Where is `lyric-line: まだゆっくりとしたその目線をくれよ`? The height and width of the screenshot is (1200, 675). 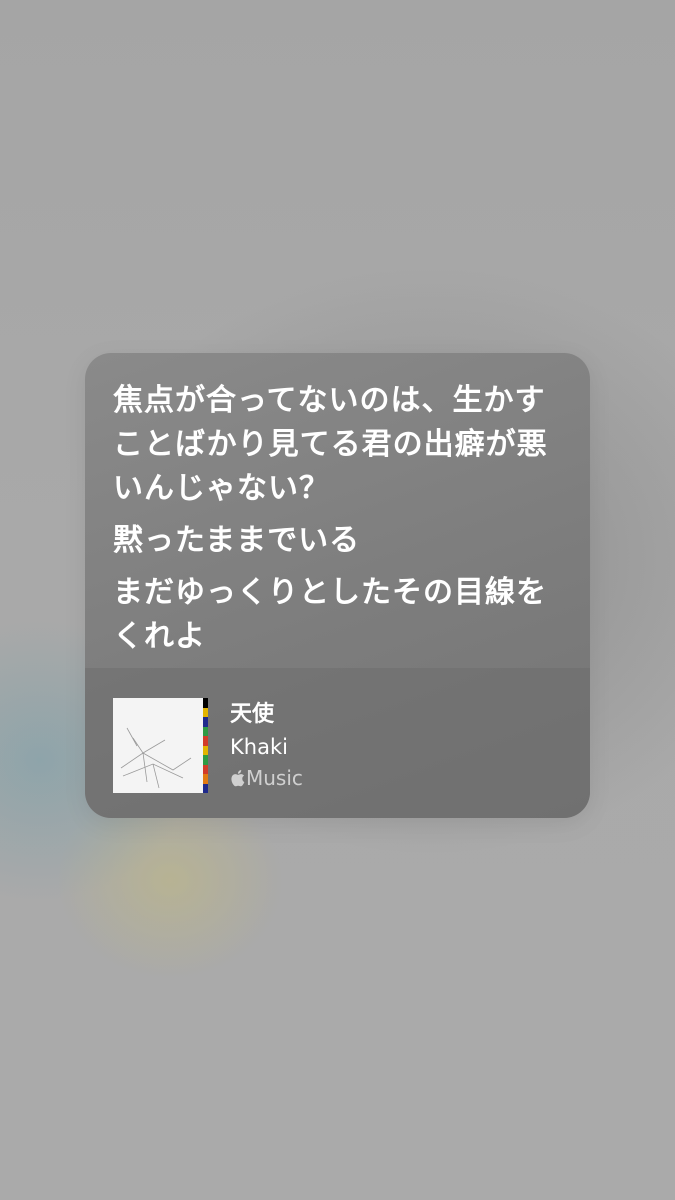 lyric-line: まだゆっくりとしたその目線をくれよ is located at coordinates (330, 614).